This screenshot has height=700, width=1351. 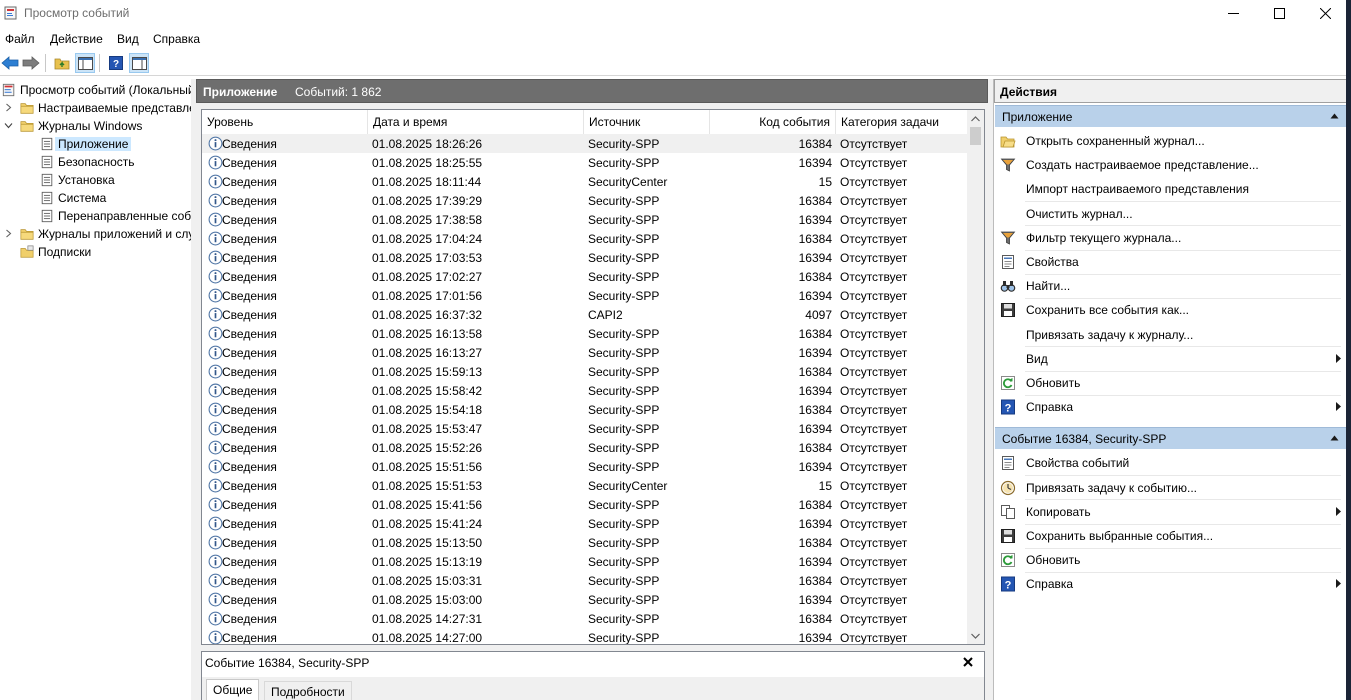 What do you see at coordinates (1325, 13) in the screenshot?
I see `close-button` at bounding box center [1325, 13].